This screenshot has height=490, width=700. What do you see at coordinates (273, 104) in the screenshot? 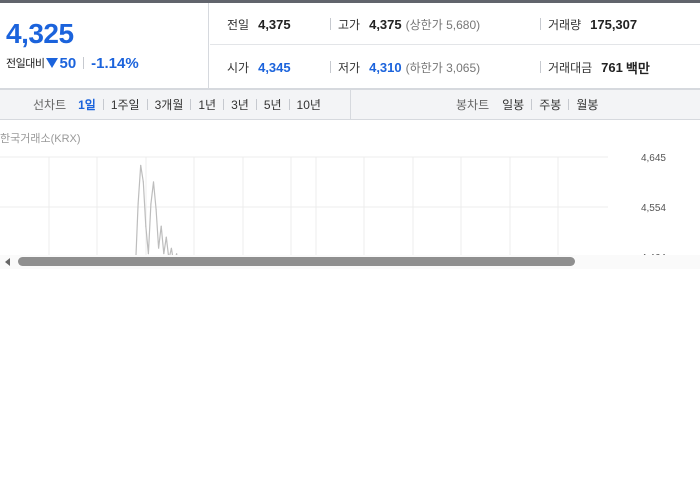
I see `period-5-years: 5년` at bounding box center [273, 104].